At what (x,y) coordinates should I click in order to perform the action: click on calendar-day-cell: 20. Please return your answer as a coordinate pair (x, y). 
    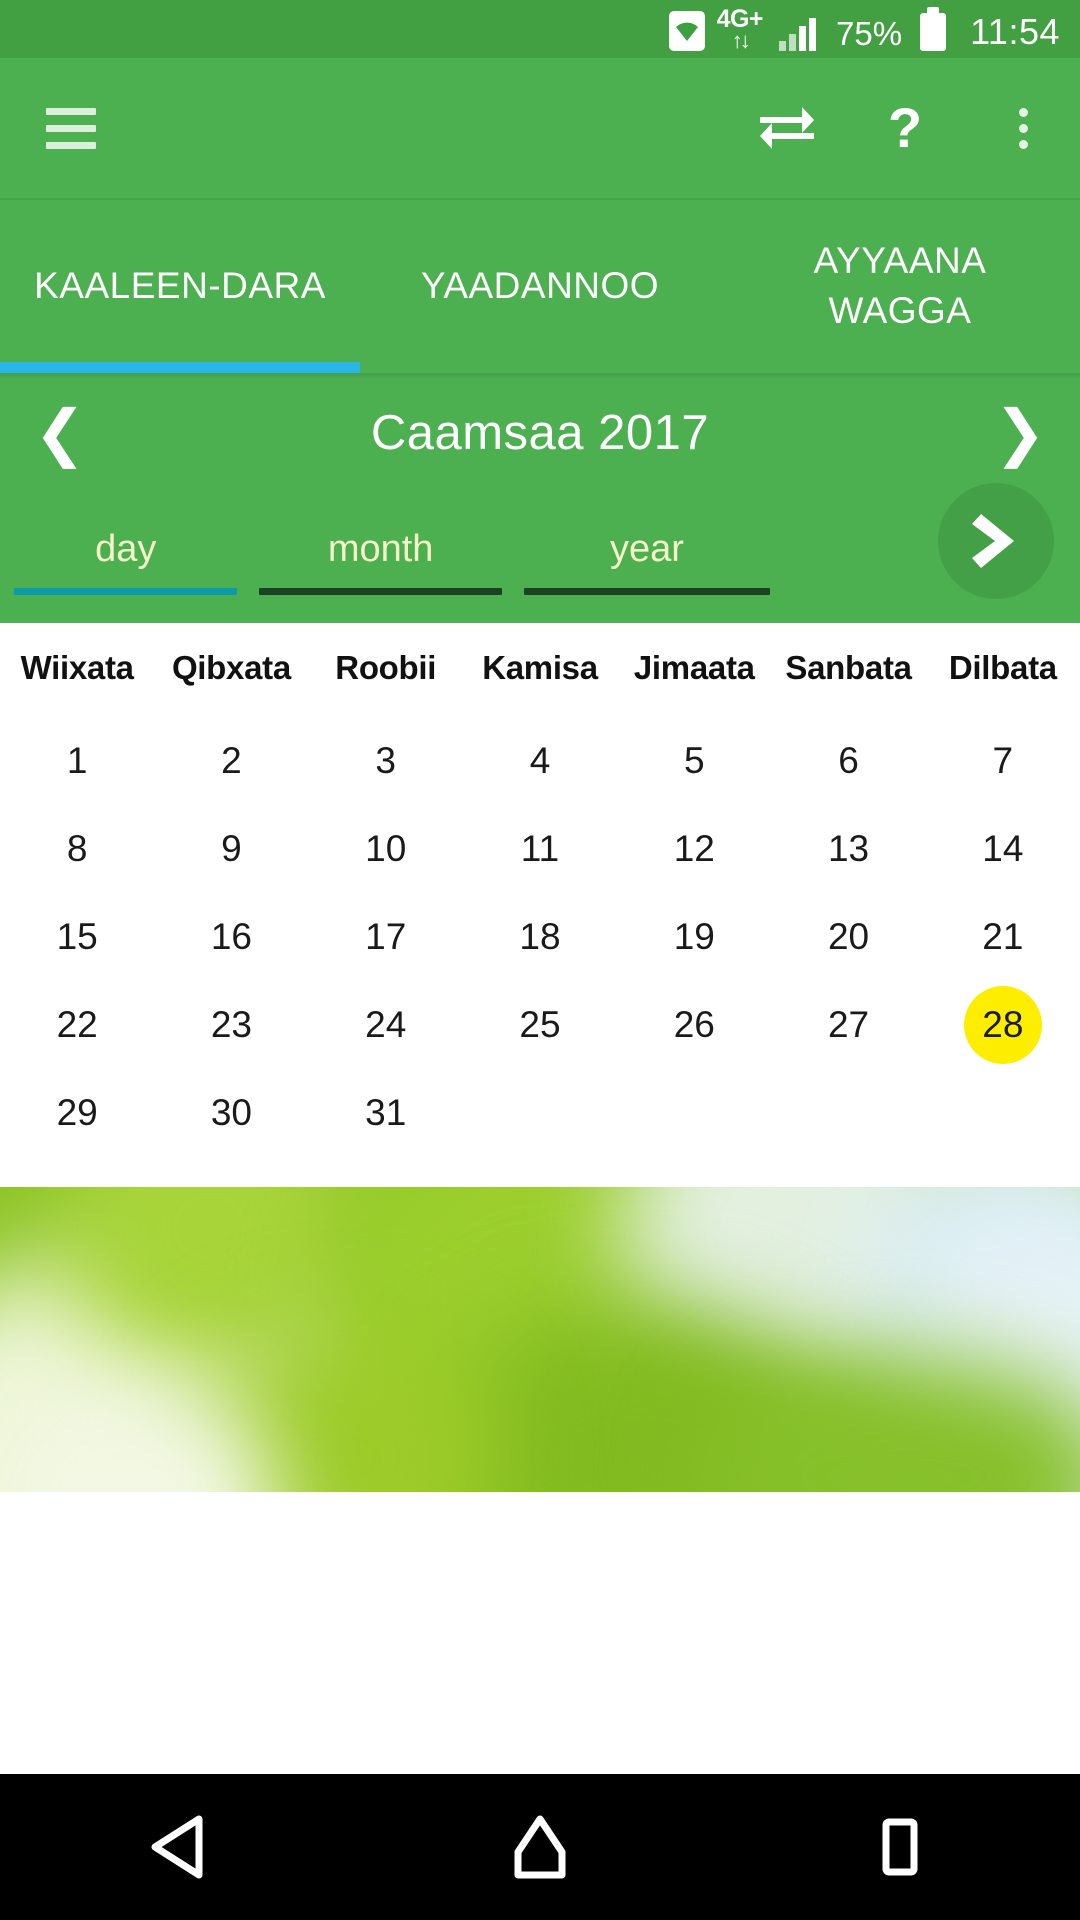
    Looking at the image, I should click on (848, 937).